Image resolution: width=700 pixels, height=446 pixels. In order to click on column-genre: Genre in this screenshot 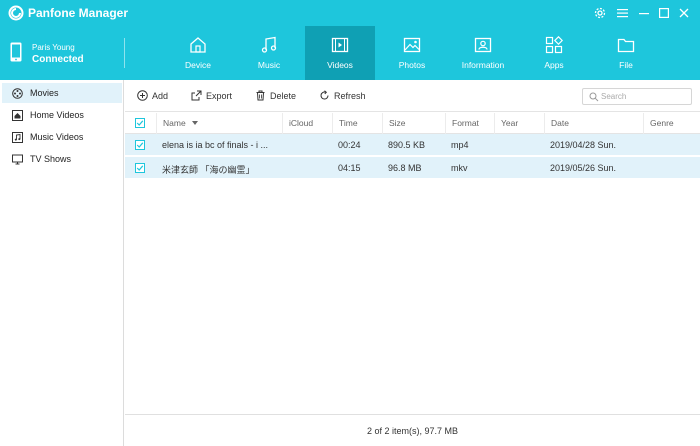, I will do `click(671, 123)`.